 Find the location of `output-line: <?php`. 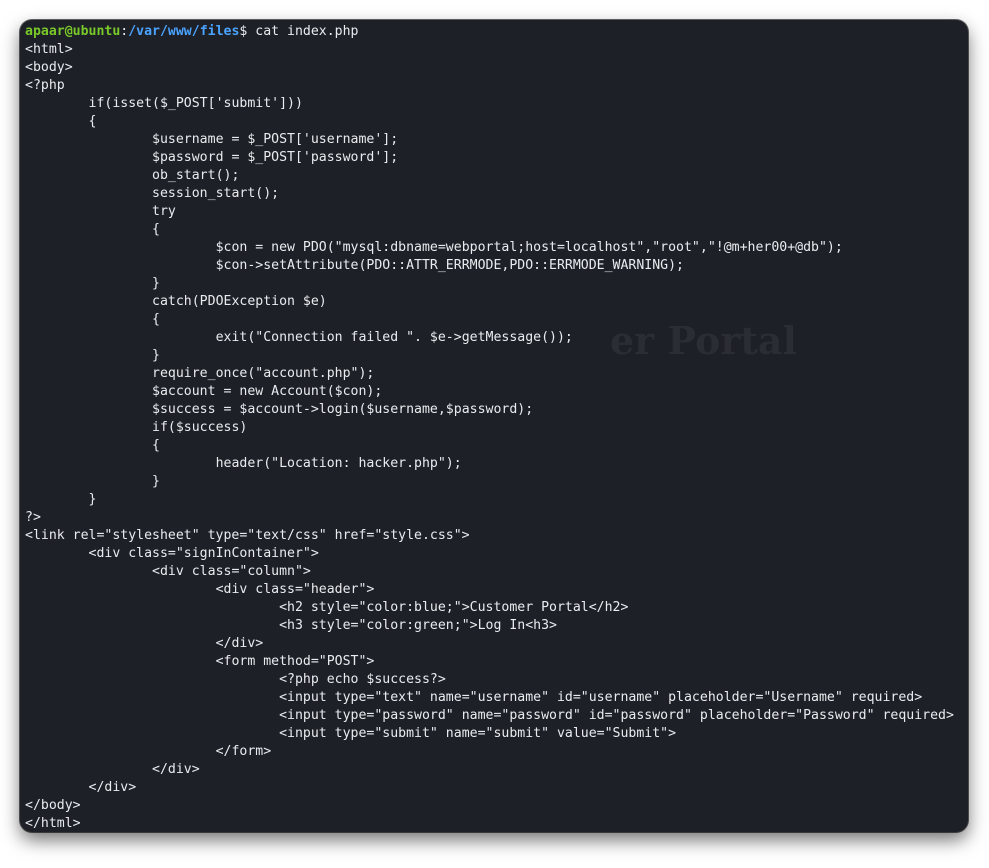

output-line: <?php is located at coordinates (45, 85).